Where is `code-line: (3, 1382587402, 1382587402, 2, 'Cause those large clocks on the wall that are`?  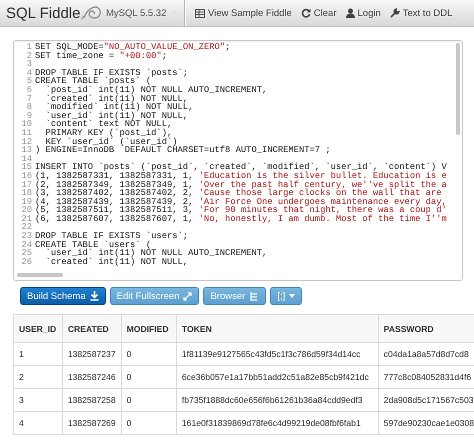 code-line: (3, 1382587402, 1382587402, 2, 'Cause those large clocks on the wall that are is located at coordinates (238, 193).